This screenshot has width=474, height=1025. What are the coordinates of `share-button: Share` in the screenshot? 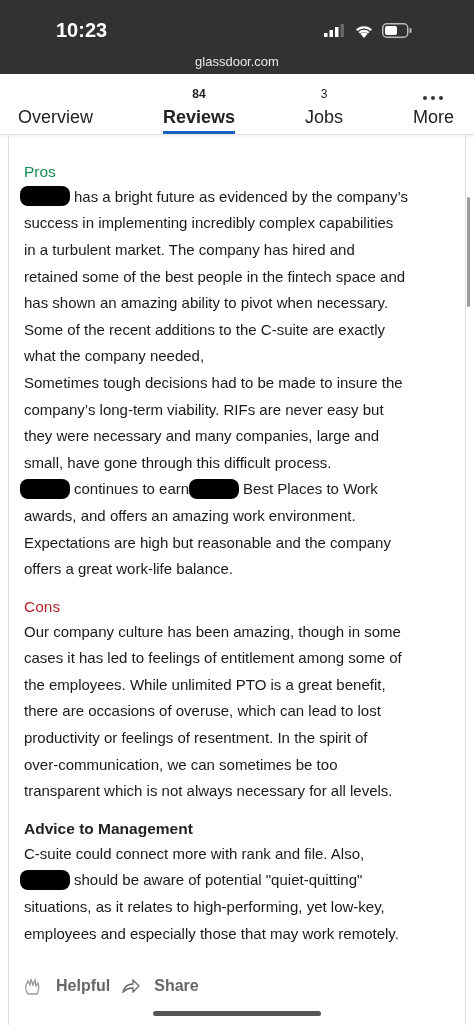 It's located at (160, 986).